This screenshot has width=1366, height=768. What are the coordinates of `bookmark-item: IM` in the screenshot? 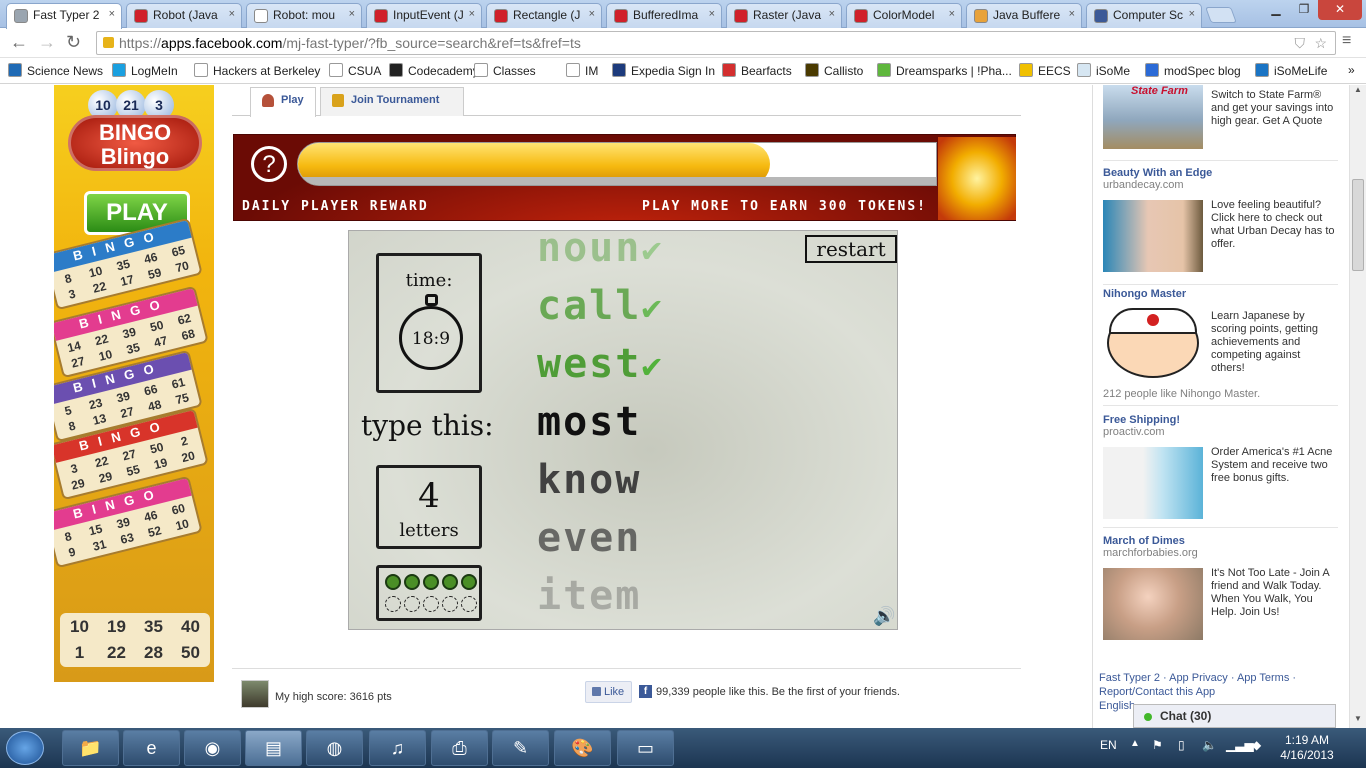 It's located at (582, 70).